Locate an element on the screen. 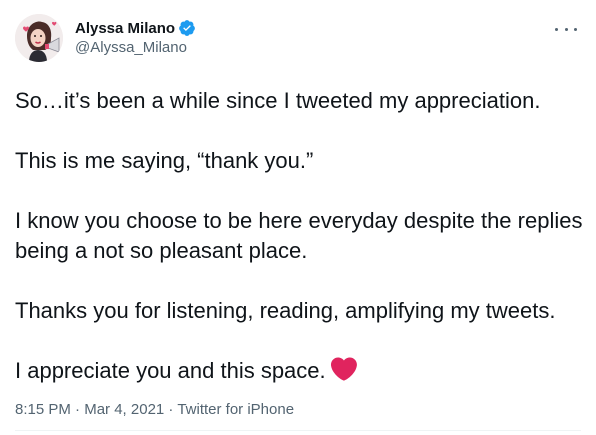 This screenshot has width=596, height=435. avatar is located at coordinates (39, 38).